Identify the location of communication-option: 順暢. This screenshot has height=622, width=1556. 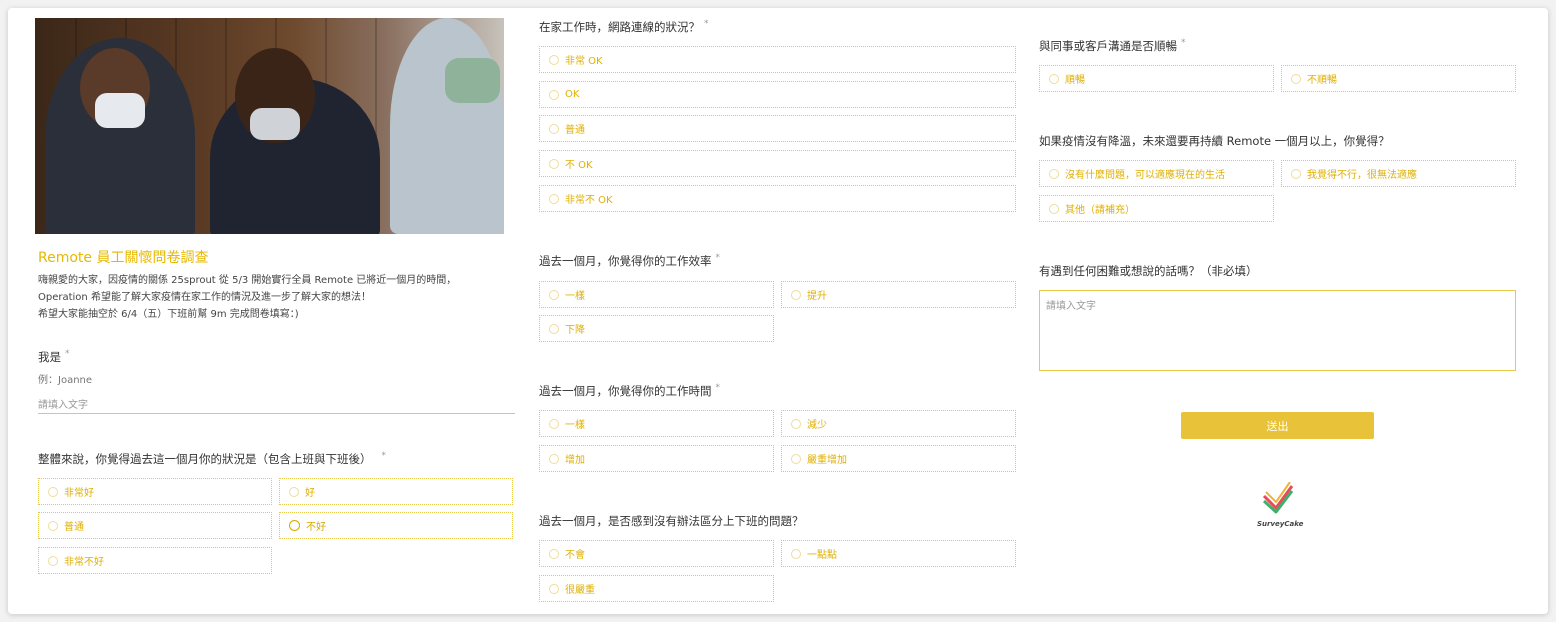
(1156, 78).